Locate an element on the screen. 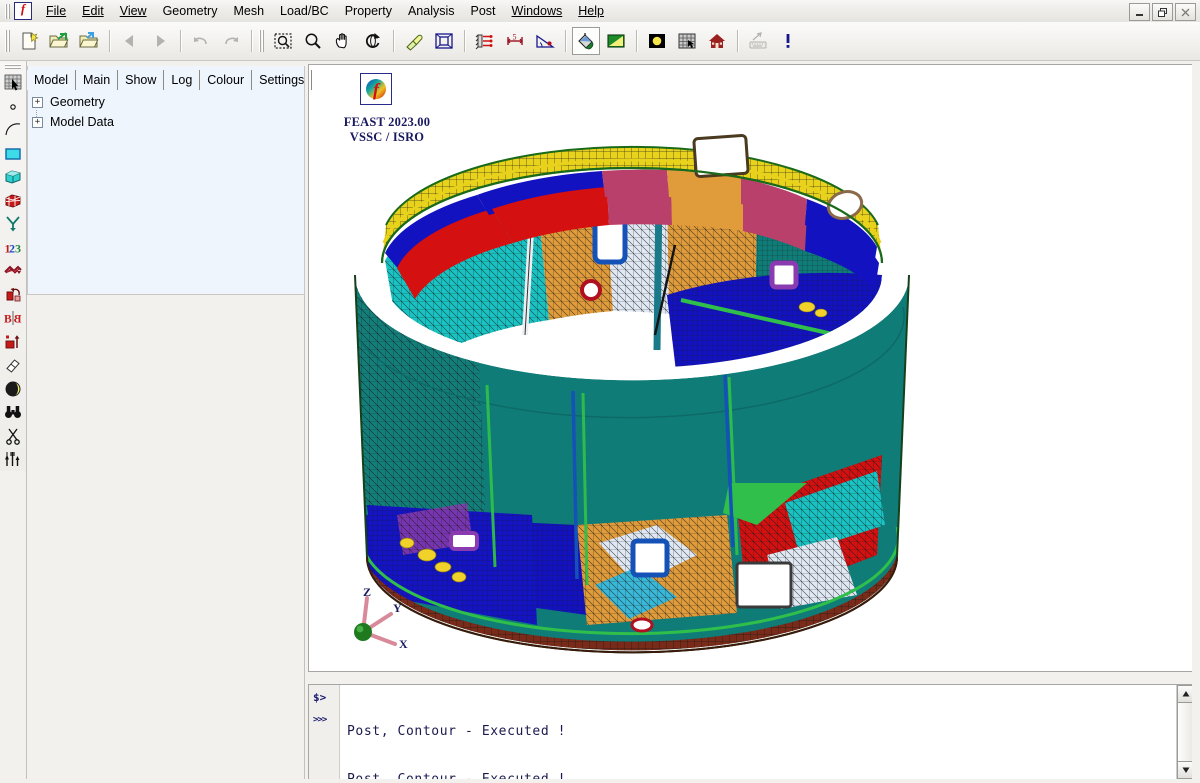 The width and height of the screenshot is (1200, 783). menu-property: Property is located at coordinates (368, 11).